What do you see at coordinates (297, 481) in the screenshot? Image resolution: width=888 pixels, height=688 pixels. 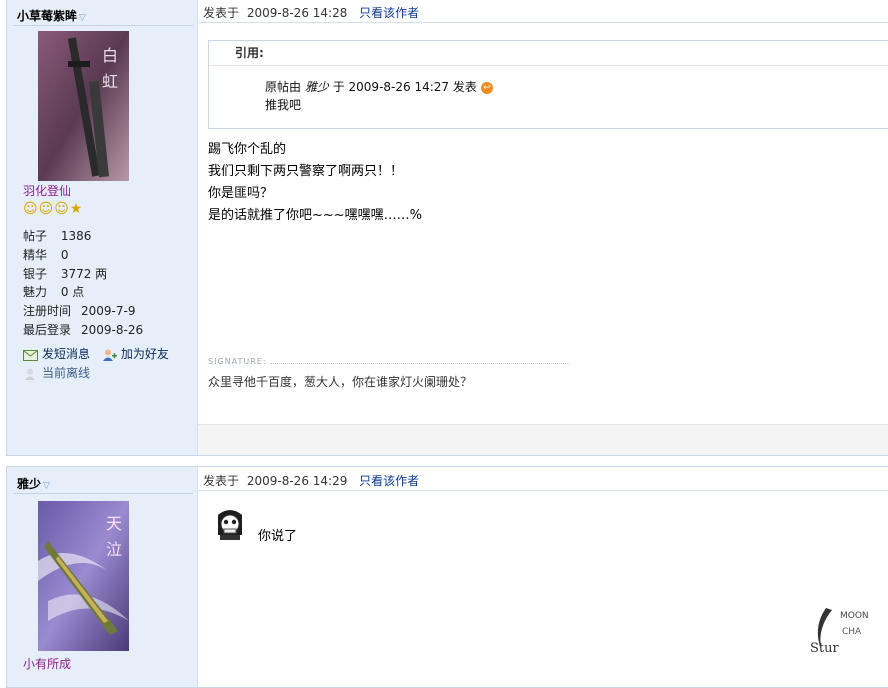 I see `posted-time: 2009-8-26 14:29` at bounding box center [297, 481].